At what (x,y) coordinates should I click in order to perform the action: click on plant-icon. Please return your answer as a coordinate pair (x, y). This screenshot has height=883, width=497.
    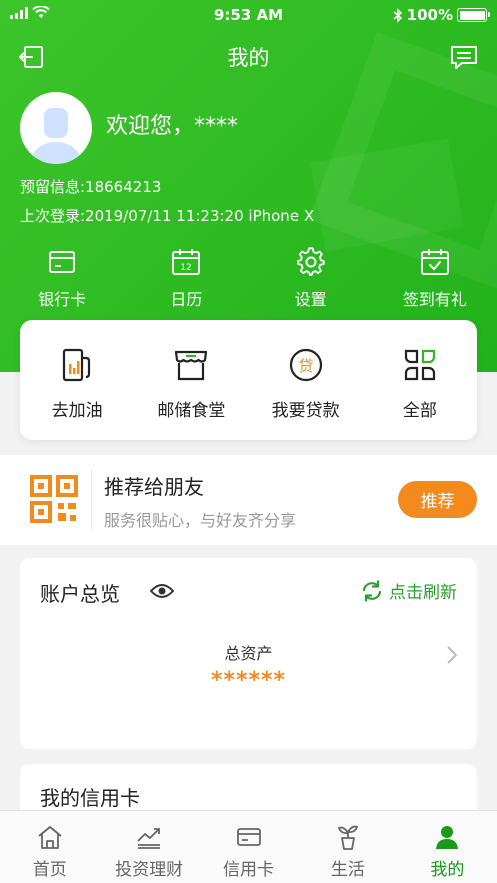
    Looking at the image, I should click on (348, 837).